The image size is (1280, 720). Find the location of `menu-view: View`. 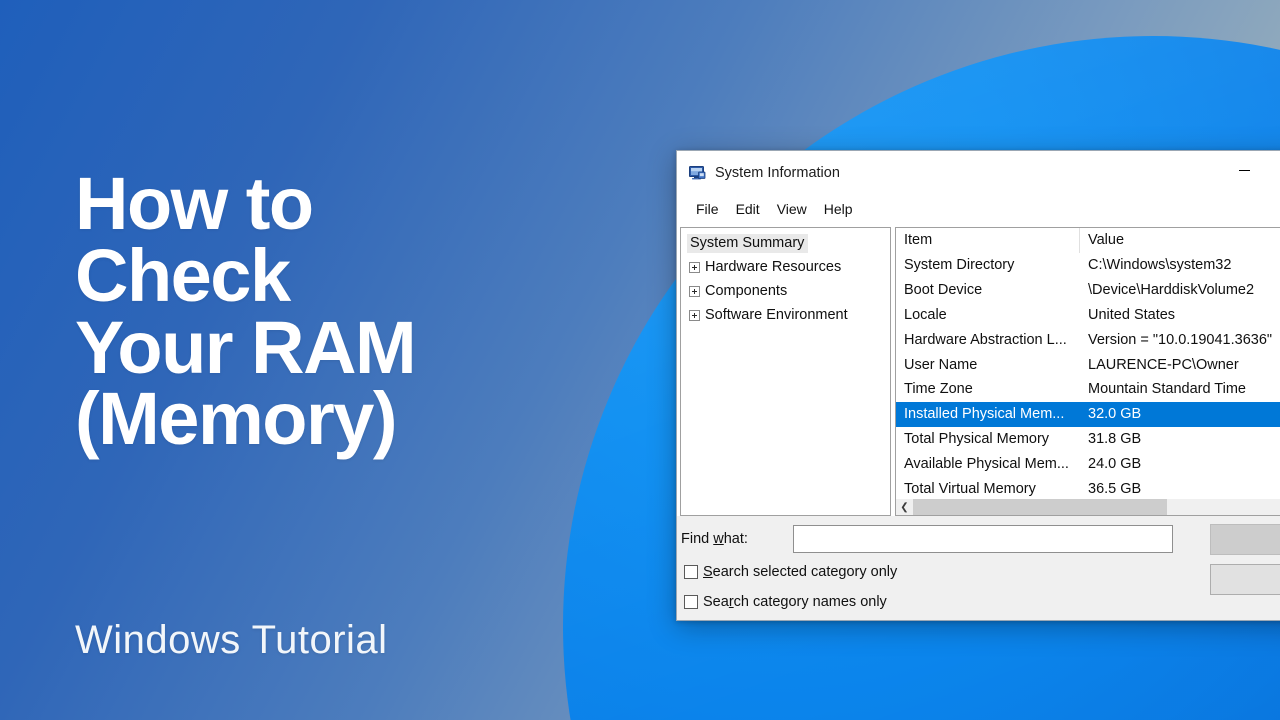

menu-view: View is located at coordinates (792, 209).